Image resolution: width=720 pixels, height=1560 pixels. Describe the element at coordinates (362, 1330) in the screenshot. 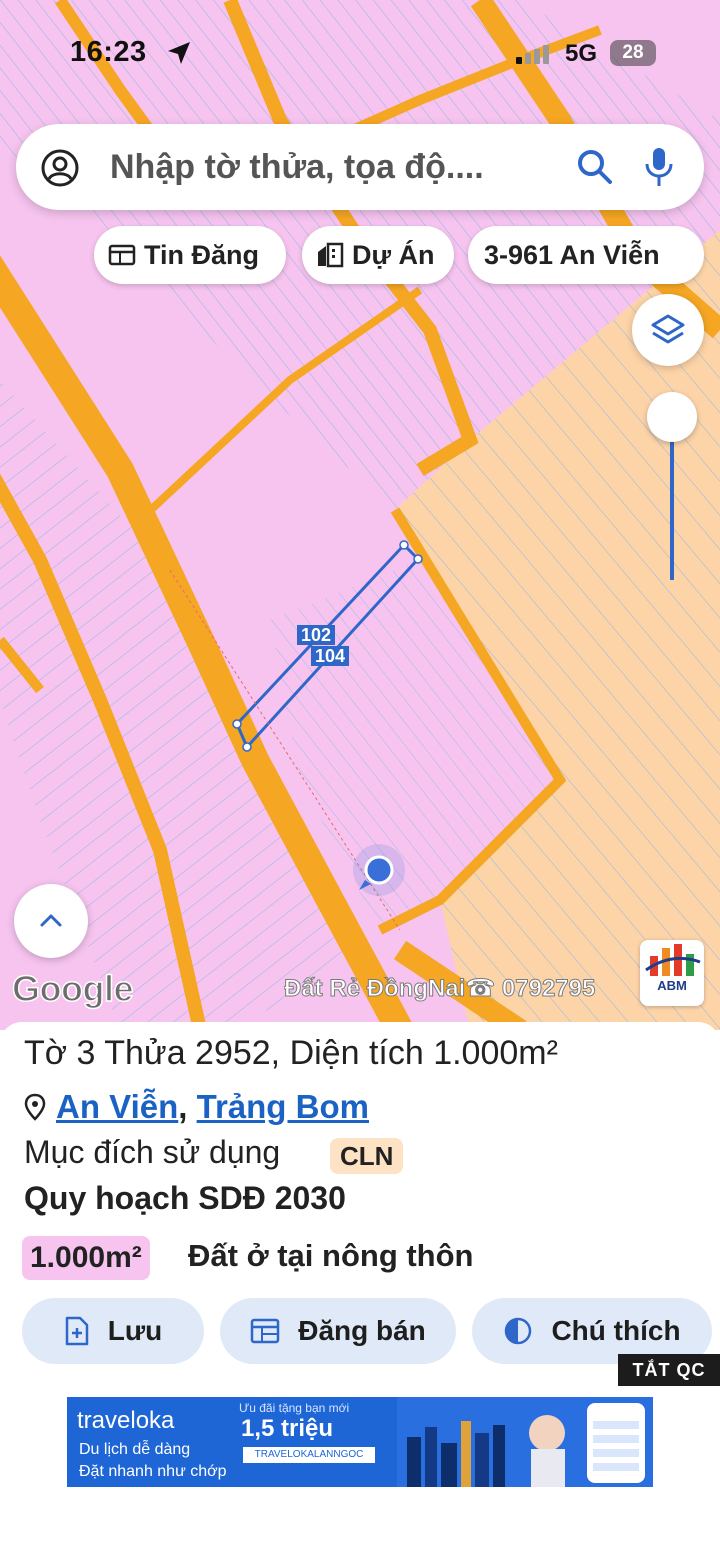

I see `post-for-sale-label: Đăng bán` at that location.